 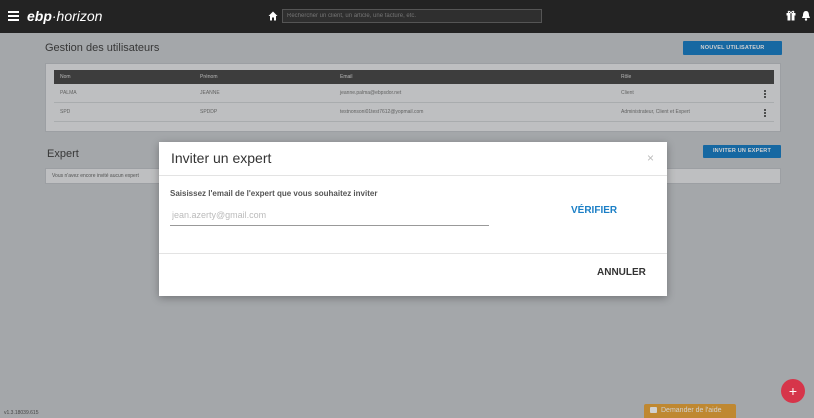 I want to click on dialog-title: Inviter un expert, so click(x=221, y=158).